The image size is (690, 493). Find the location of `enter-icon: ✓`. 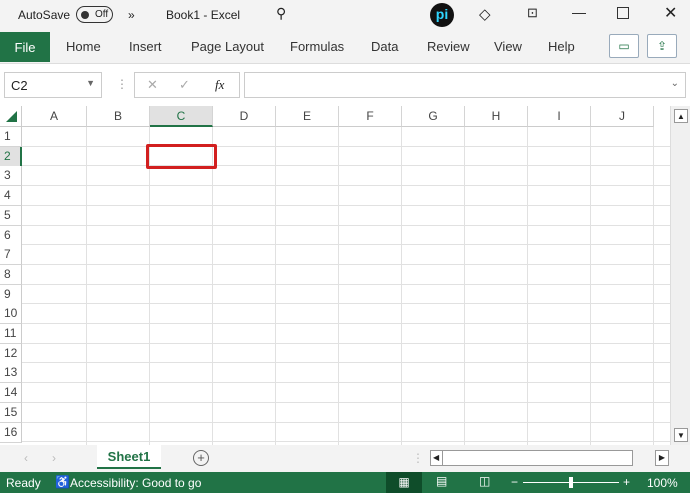

enter-icon: ✓ is located at coordinates (184, 85).